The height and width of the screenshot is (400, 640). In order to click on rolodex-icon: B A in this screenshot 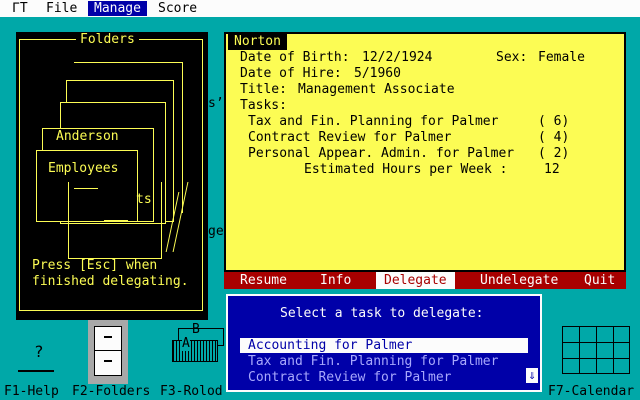, I will do `click(200, 348)`.